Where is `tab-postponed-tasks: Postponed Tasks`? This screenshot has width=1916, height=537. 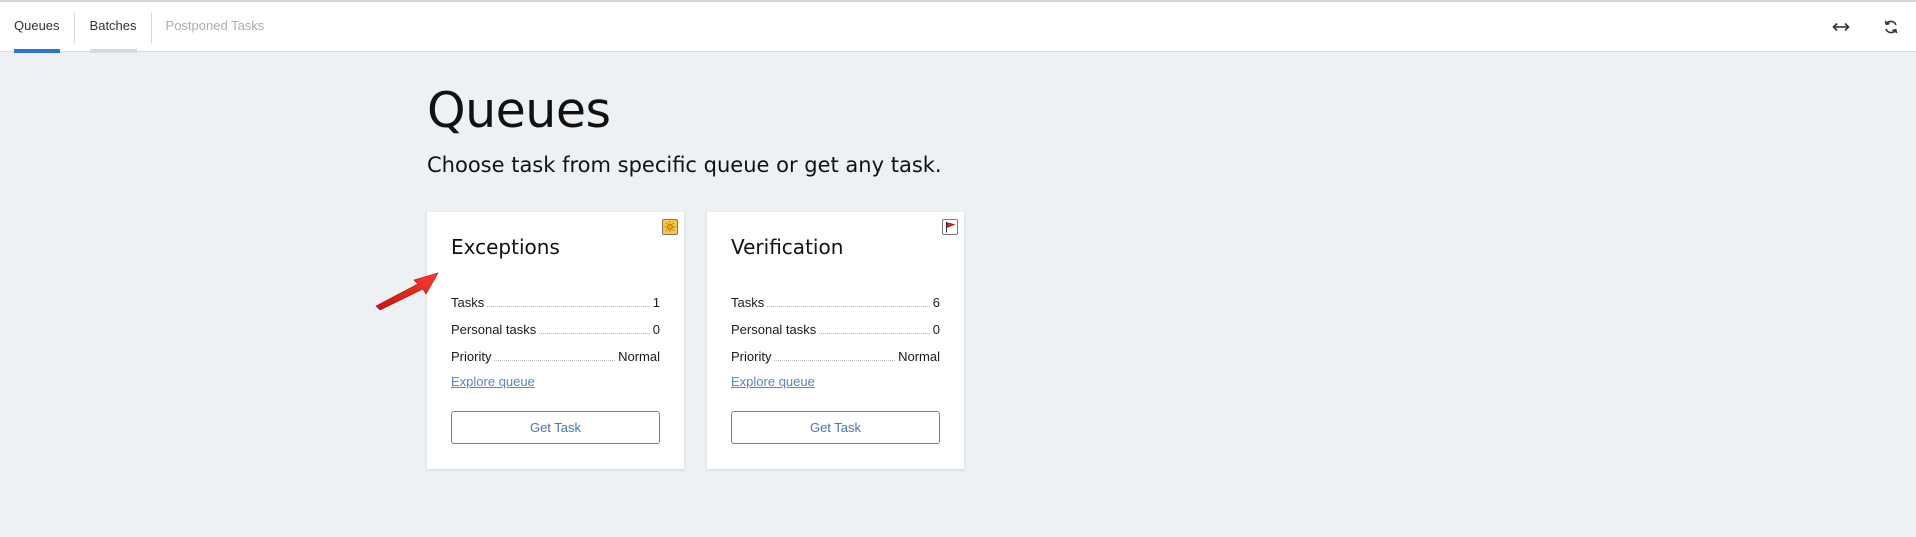
tab-postponed-tasks: Postponed Tasks is located at coordinates (215, 27).